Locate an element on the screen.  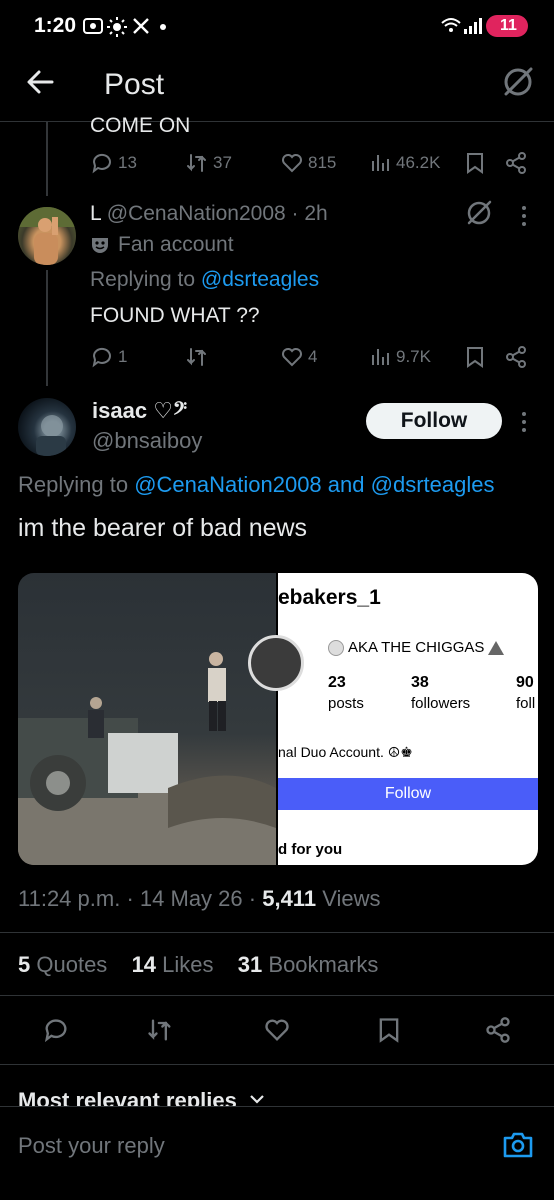
ig-footer: d for you is located at coordinates (310, 849).